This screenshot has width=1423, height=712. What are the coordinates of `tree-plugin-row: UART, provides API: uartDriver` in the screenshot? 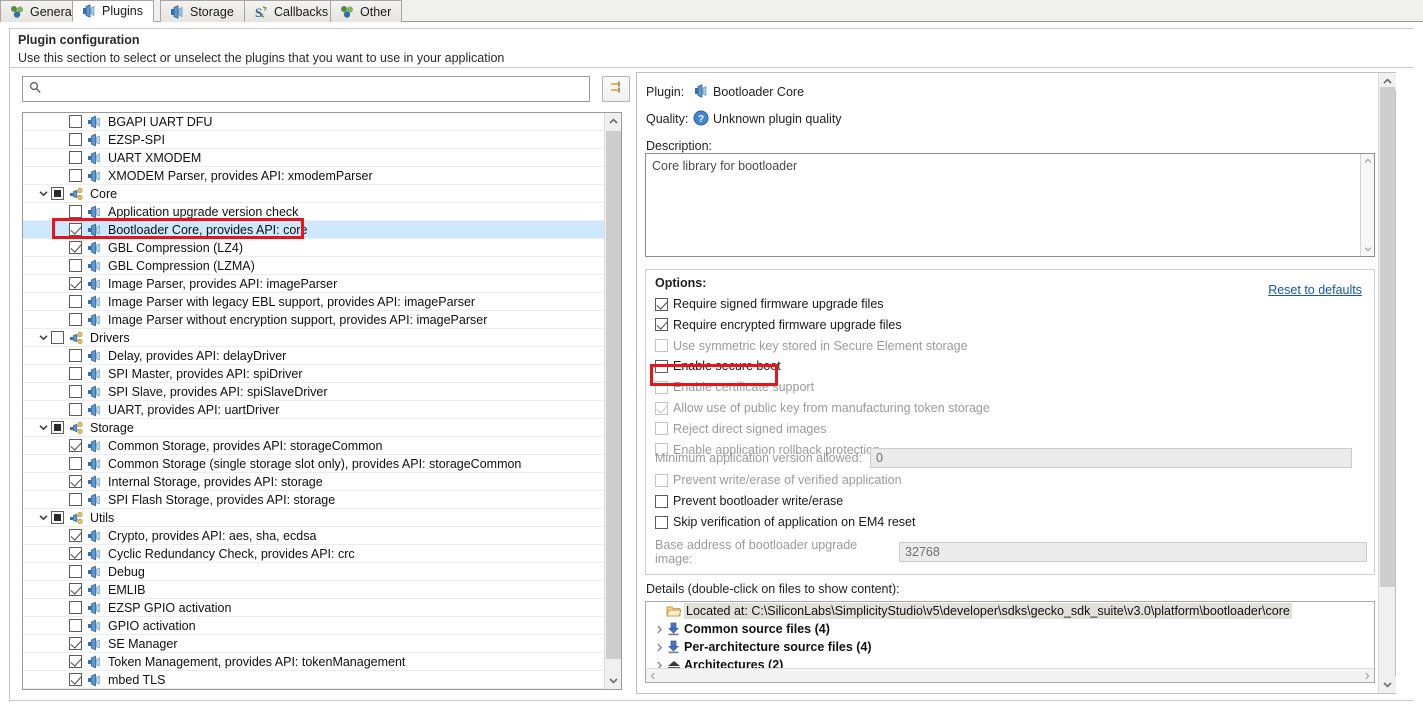 It's located at (314, 410).